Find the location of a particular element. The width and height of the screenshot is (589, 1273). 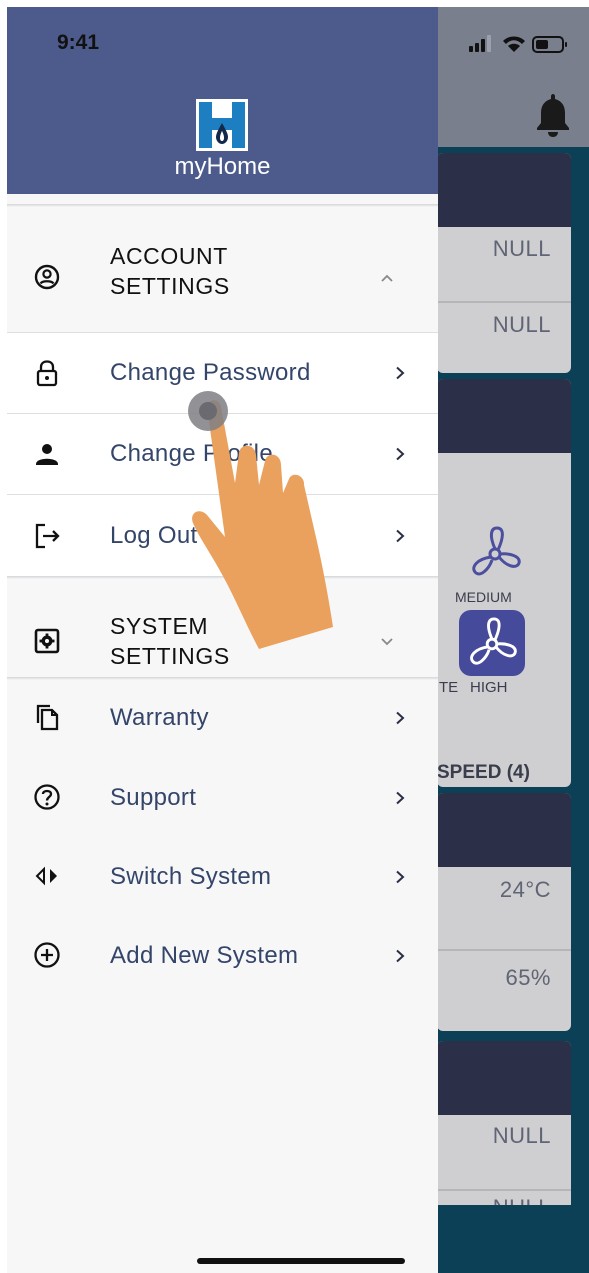

home-indicator is located at coordinates (301, 1261).